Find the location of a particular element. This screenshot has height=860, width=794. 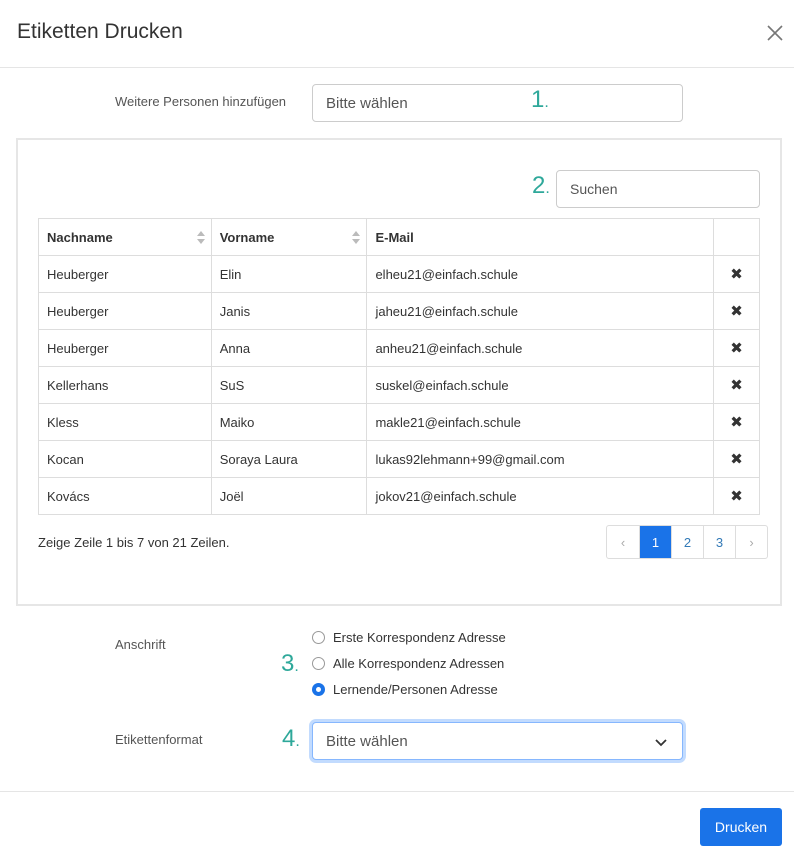

cell-email: jaheu21@einfach.schule is located at coordinates (540, 311).